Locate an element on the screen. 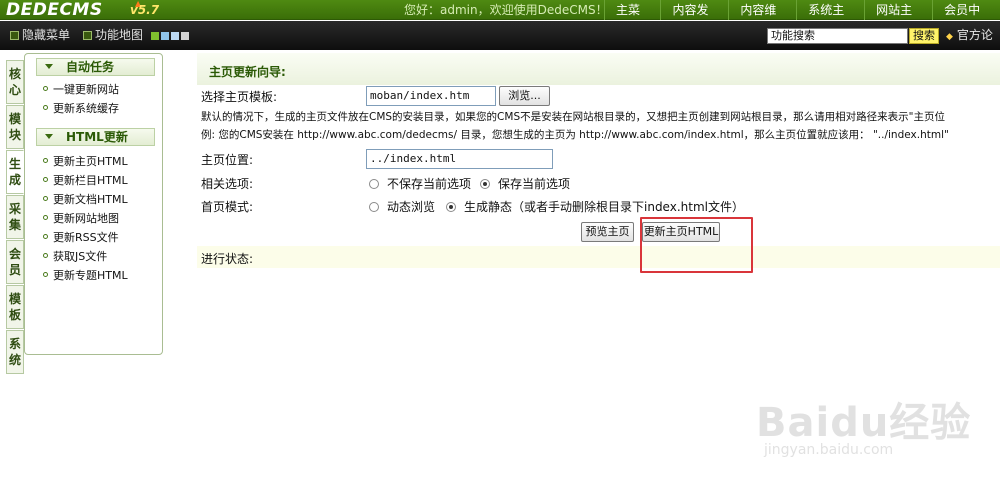 Image resolution: width=1000 pixels, height=477 pixels. radio-label: 保存当前选项 is located at coordinates (534, 184).